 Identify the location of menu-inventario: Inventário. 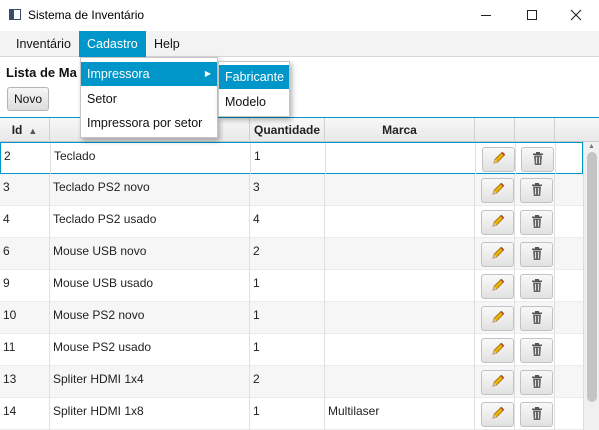
(43, 44).